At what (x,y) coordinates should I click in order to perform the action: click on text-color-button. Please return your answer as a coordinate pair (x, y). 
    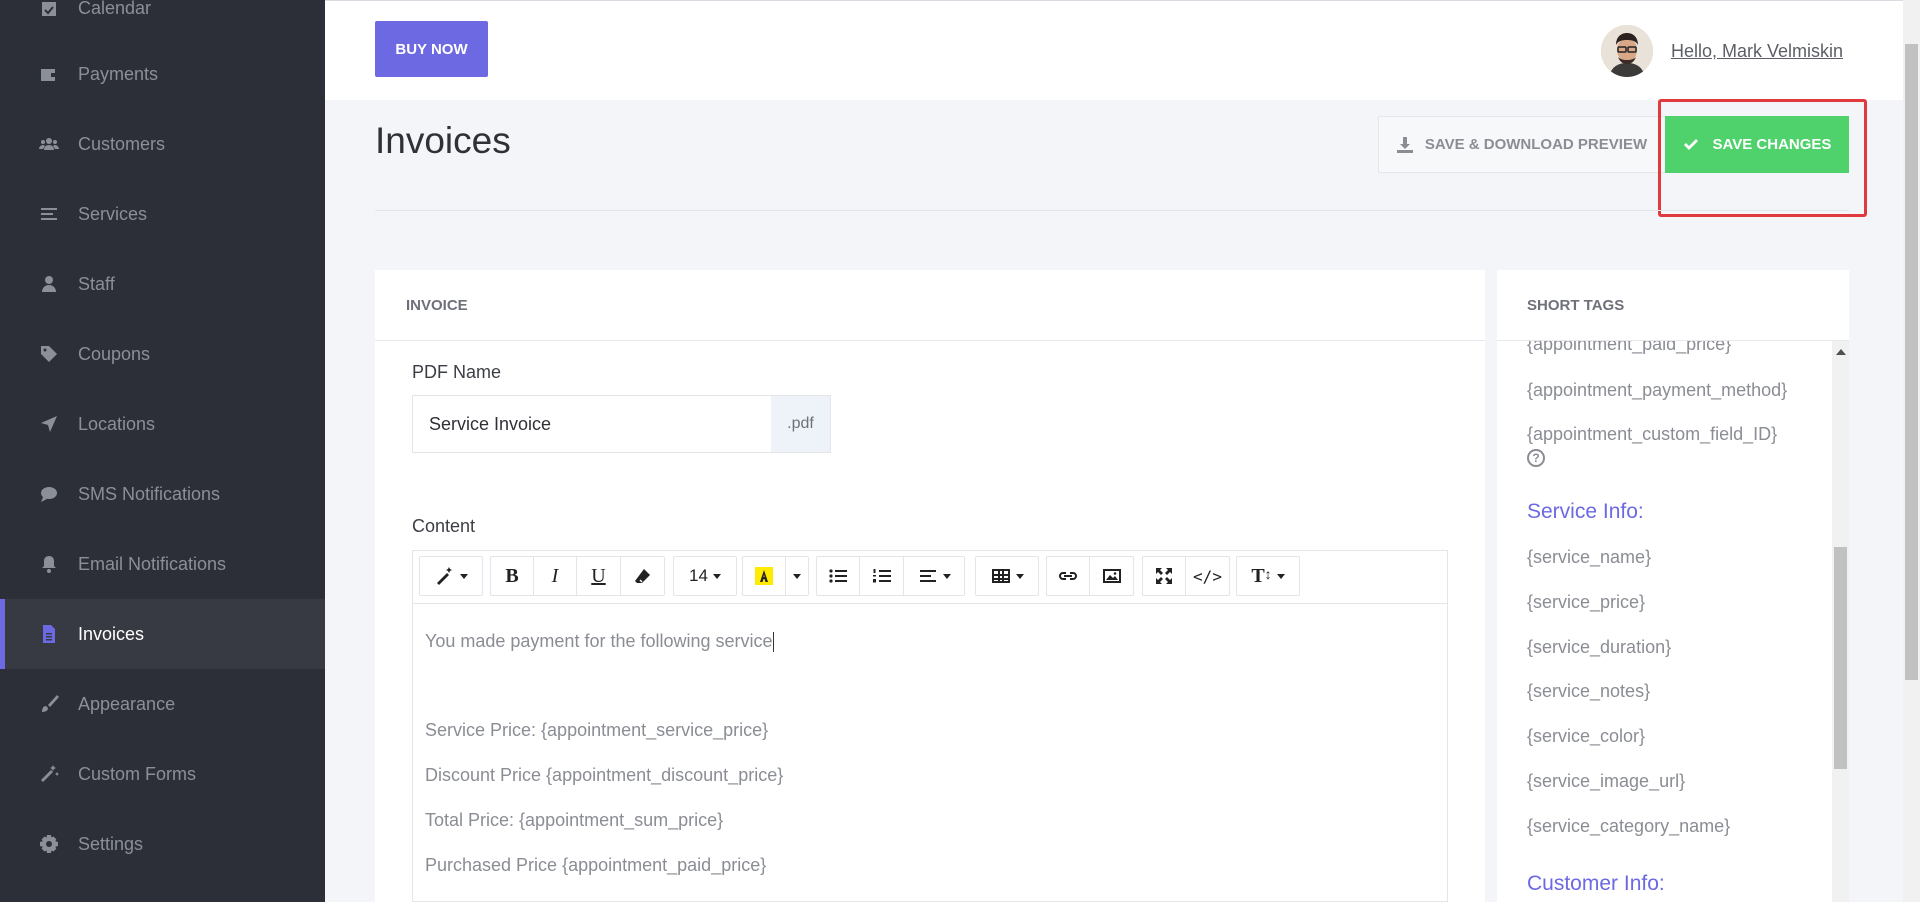
    Looking at the image, I should click on (764, 576).